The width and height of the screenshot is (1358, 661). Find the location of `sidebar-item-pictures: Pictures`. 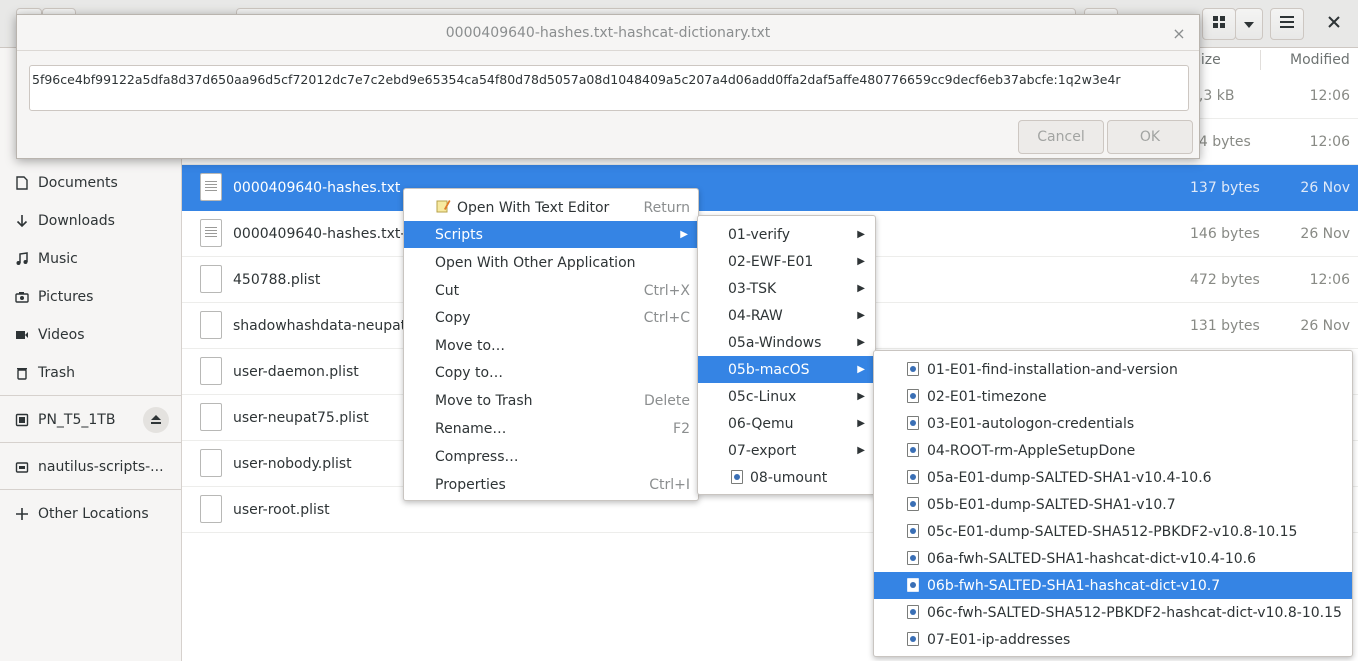

sidebar-item-pictures: Pictures is located at coordinates (90, 297).